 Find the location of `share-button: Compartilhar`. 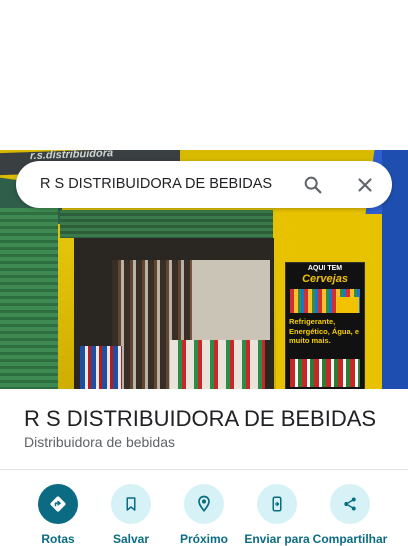

share-button: Compartilhar is located at coordinates (350, 515).